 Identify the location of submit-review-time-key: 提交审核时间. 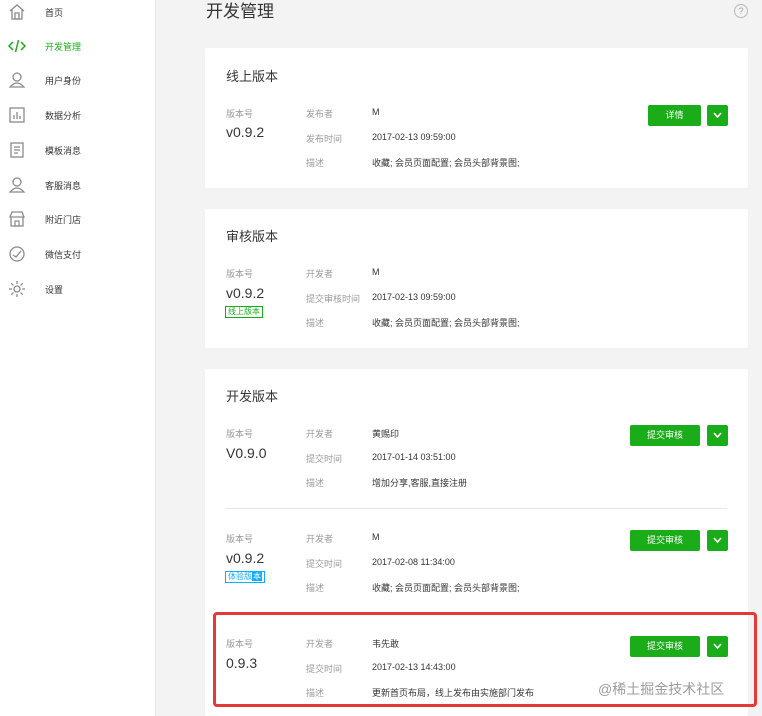
(333, 299).